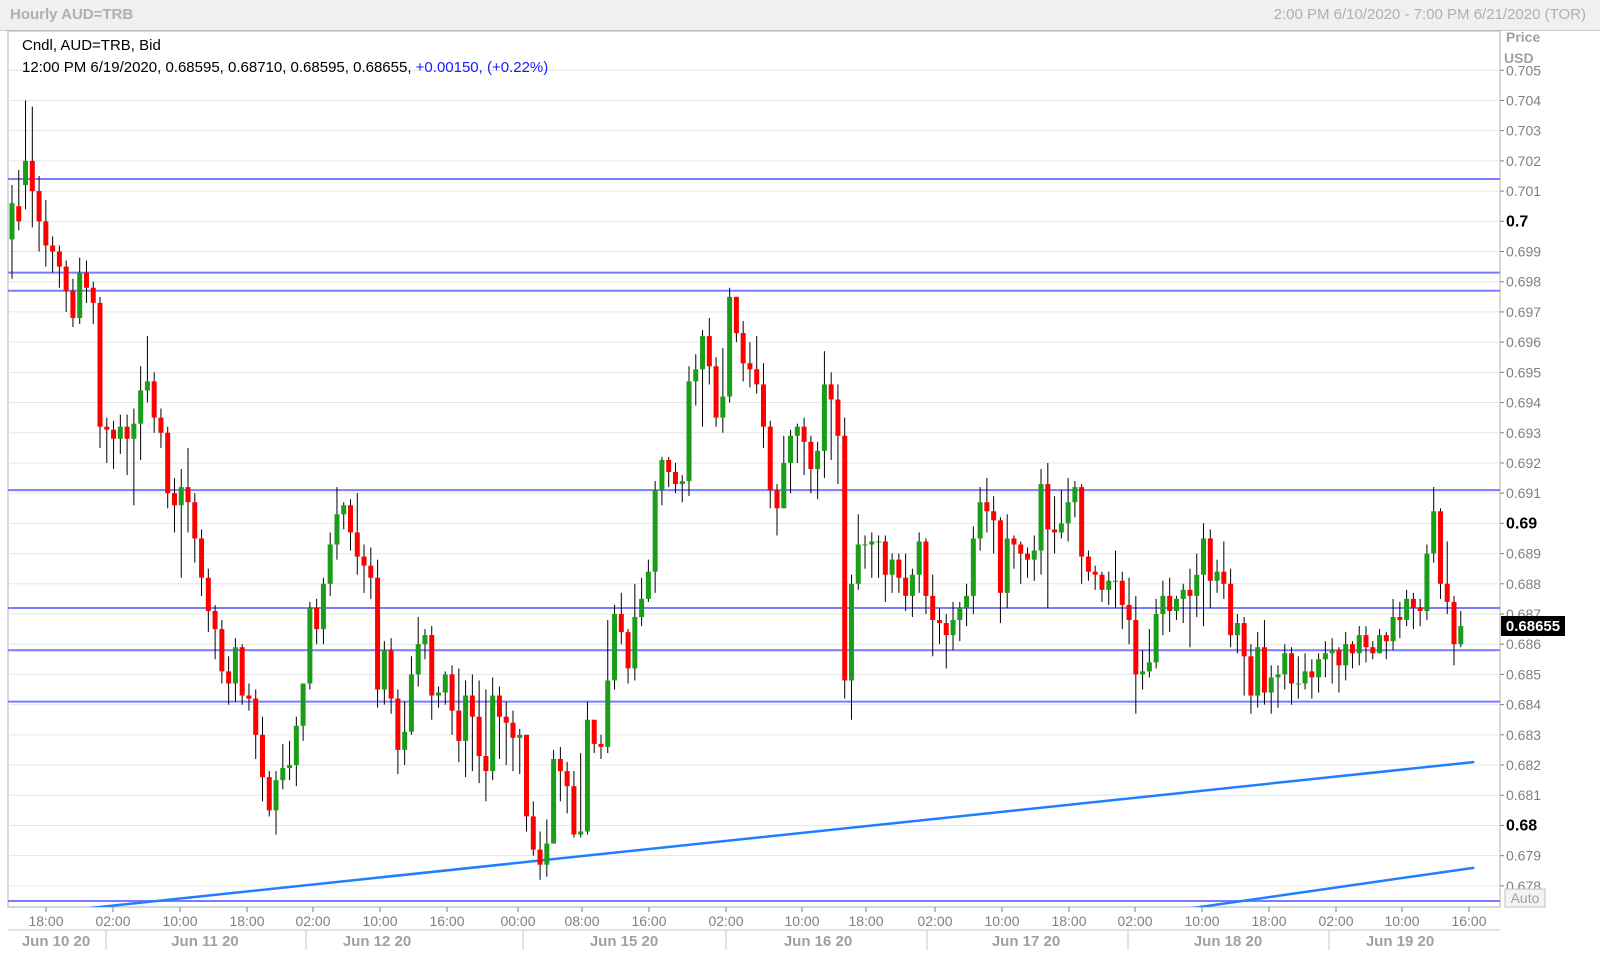 This screenshot has height=972, width=1600. Describe the element at coordinates (725, 921) in the screenshot. I see `x-tick-label: 02:00` at that location.